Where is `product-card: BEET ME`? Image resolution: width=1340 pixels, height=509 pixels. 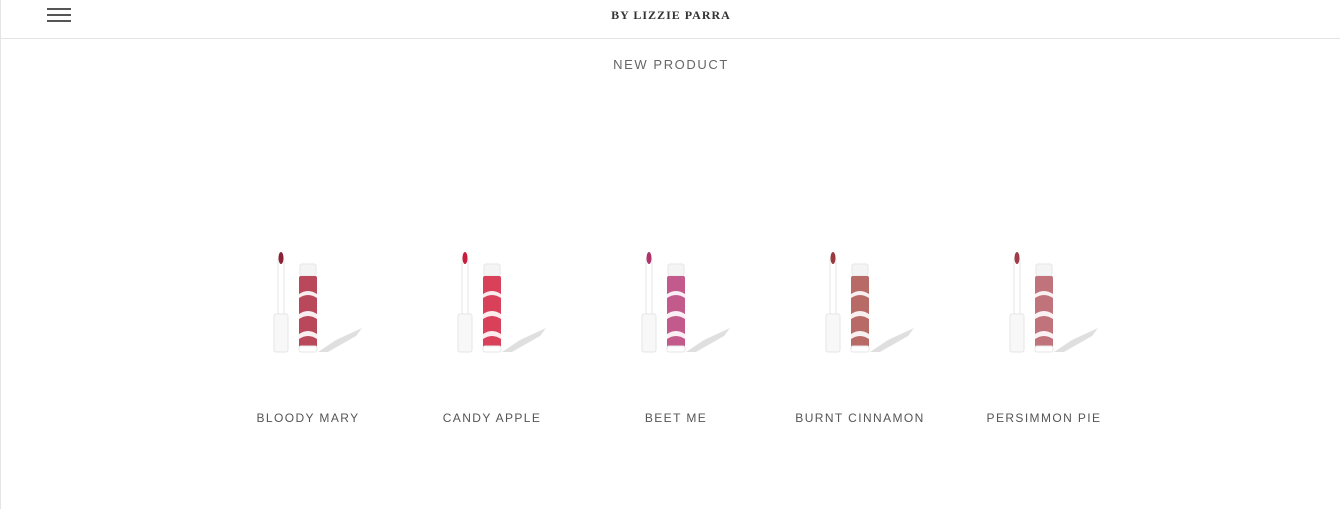
product-card: BEET ME is located at coordinates (676, 340).